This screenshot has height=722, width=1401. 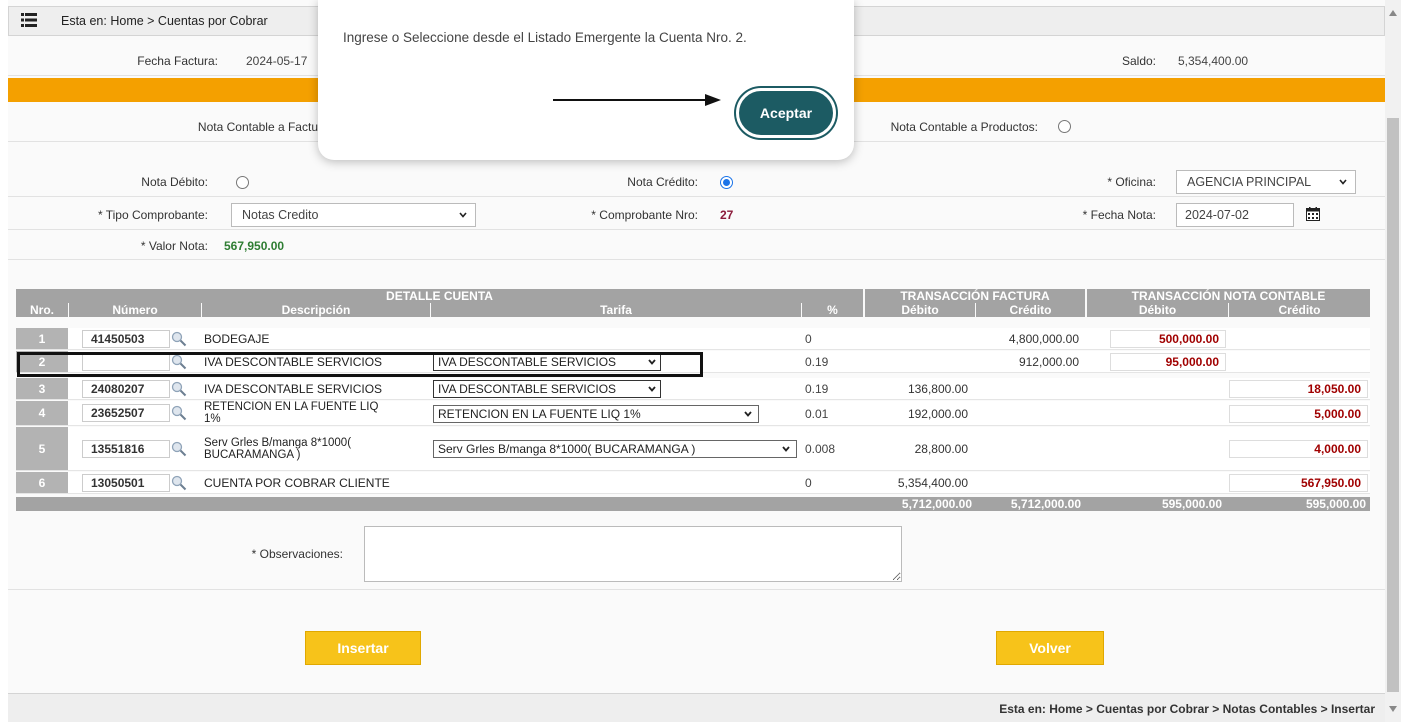 What do you see at coordinates (696, 246) in the screenshot?
I see `valor-nota-row: * Valor Nota: 567,950.00` at bounding box center [696, 246].